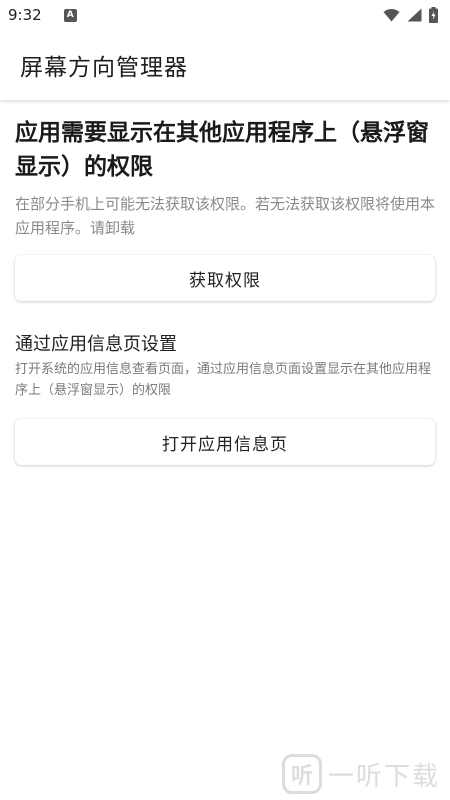  Describe the element at coordinates (225, 278) in the screenshot. I see `get-permission-button: 获取权限` at that location.